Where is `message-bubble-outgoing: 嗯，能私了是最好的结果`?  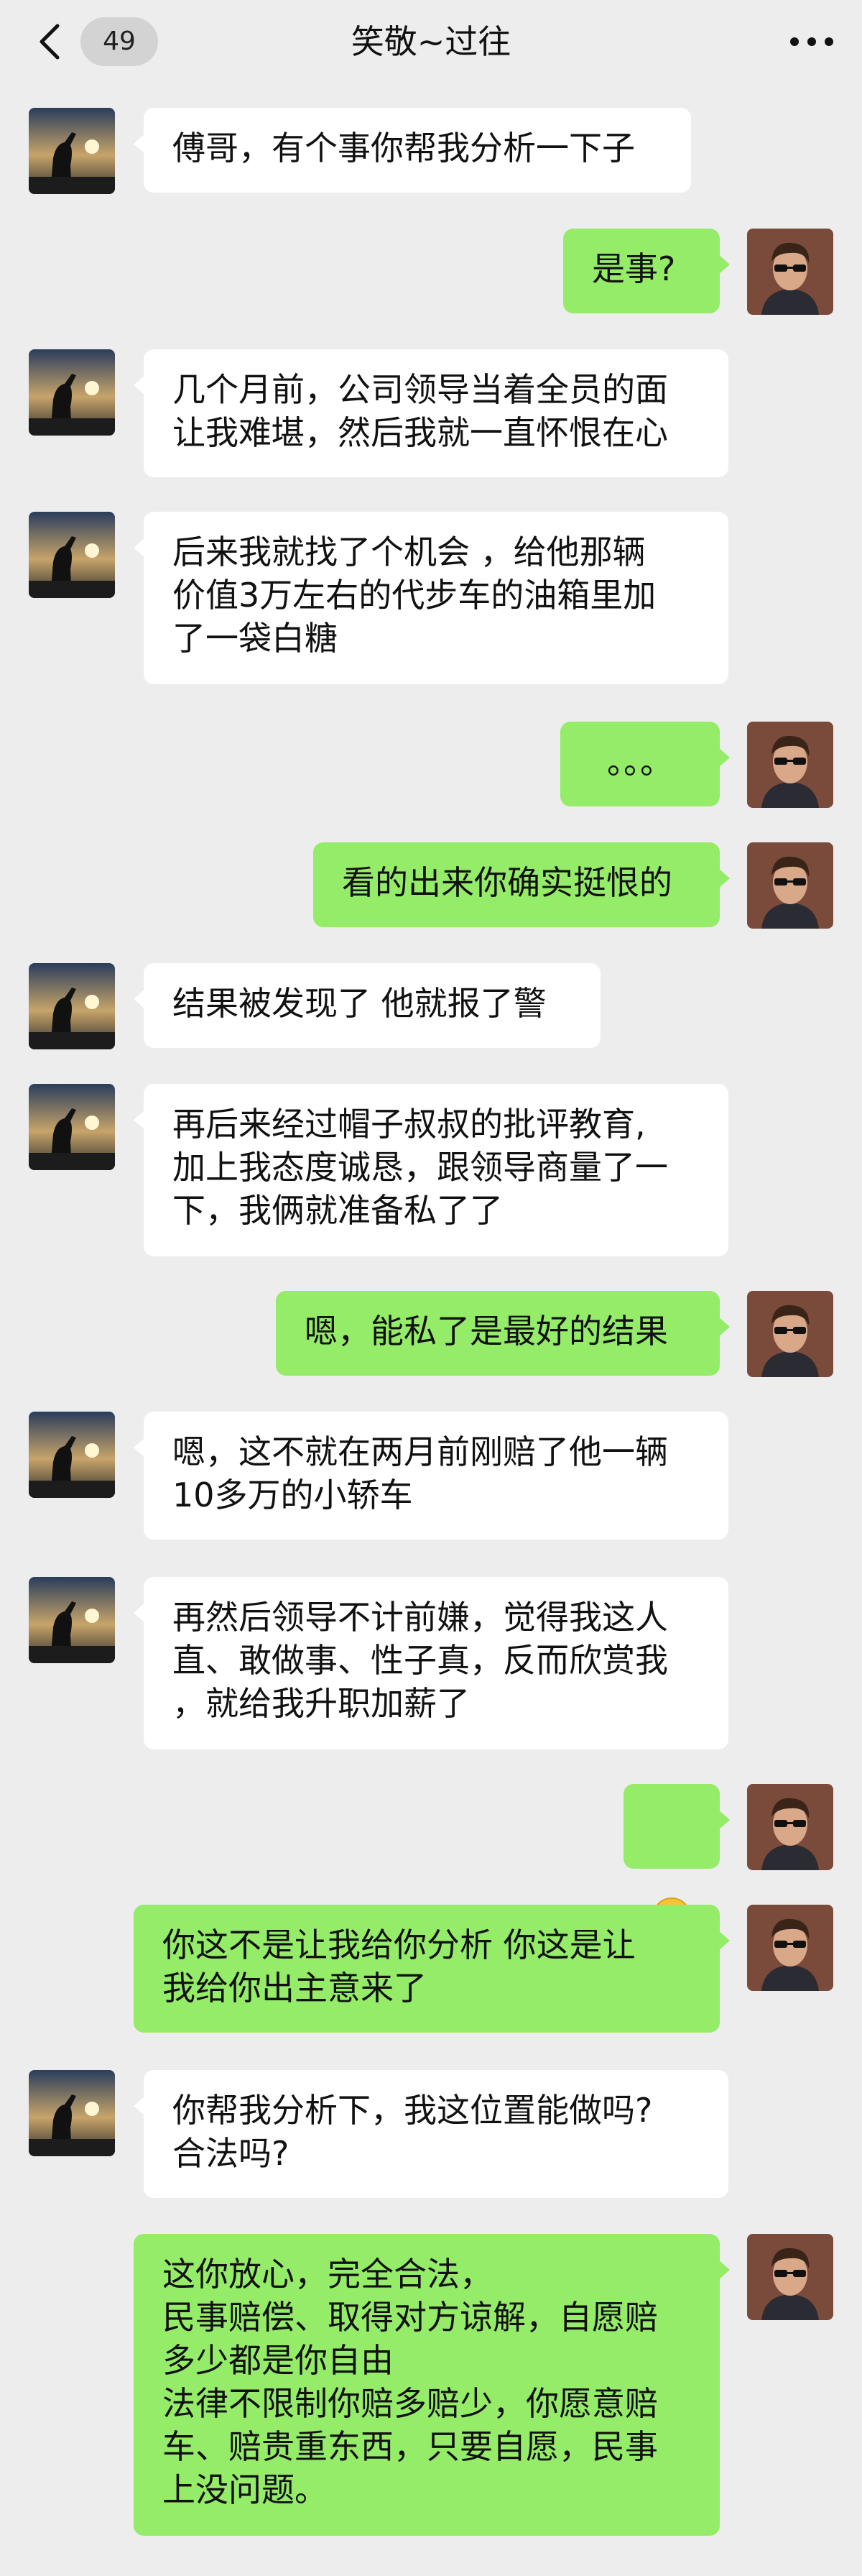 message-bubble-outgoing: 嗯，能私了是最好的结果 is located at coordinates (503, 1333).